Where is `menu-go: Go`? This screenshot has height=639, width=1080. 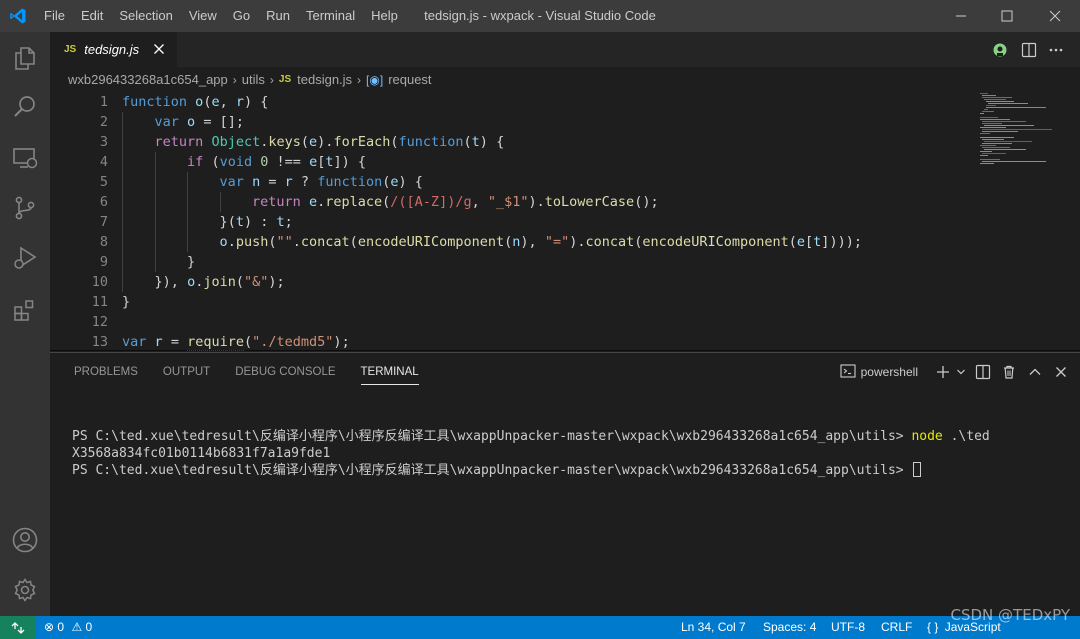
menu-go: Go is located at coordinates (241, 16).